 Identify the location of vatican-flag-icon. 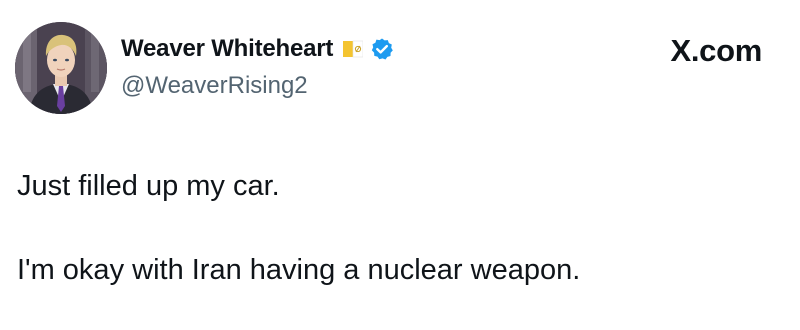
(353, 49).